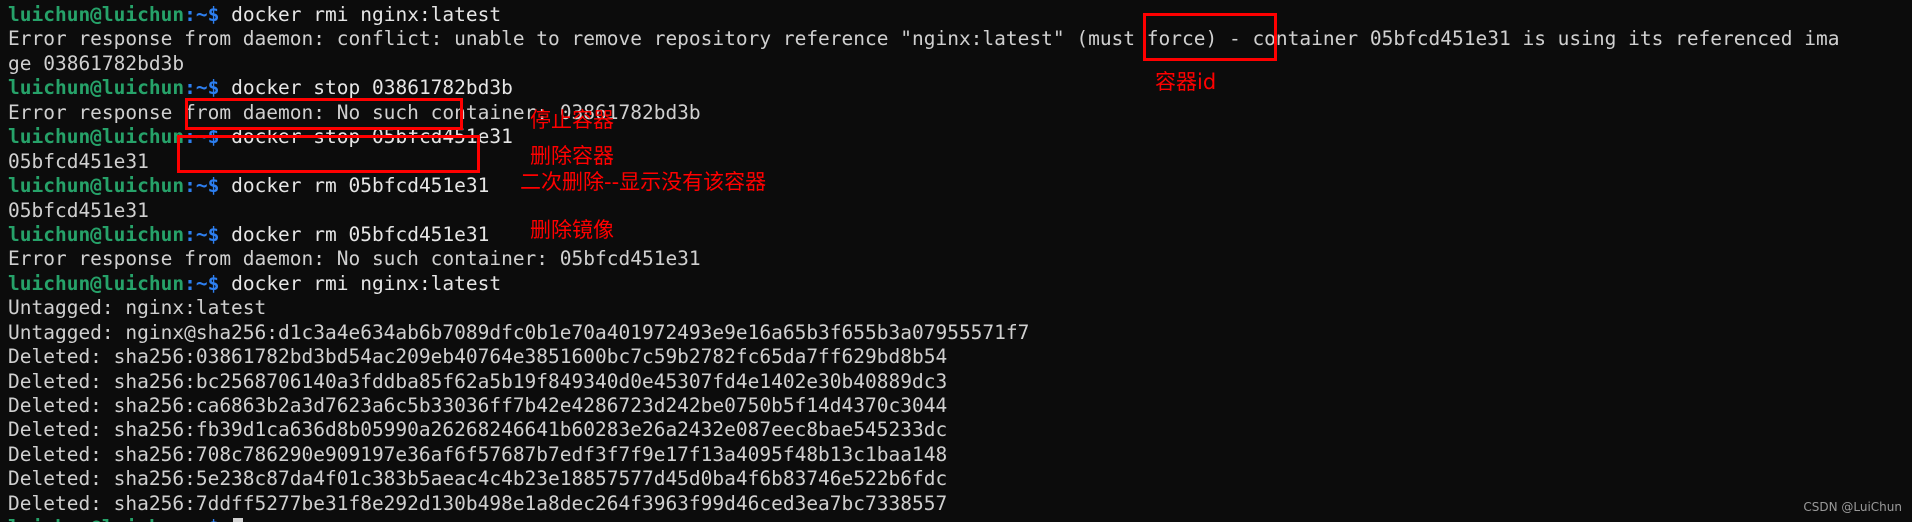 The width and height of the screenshot is (1912, 522). What do you see at coordinates (572, 120) in the screenshot?
I see `annotation-label-stop-container: 停止容器` at bounding box center [572, 120].